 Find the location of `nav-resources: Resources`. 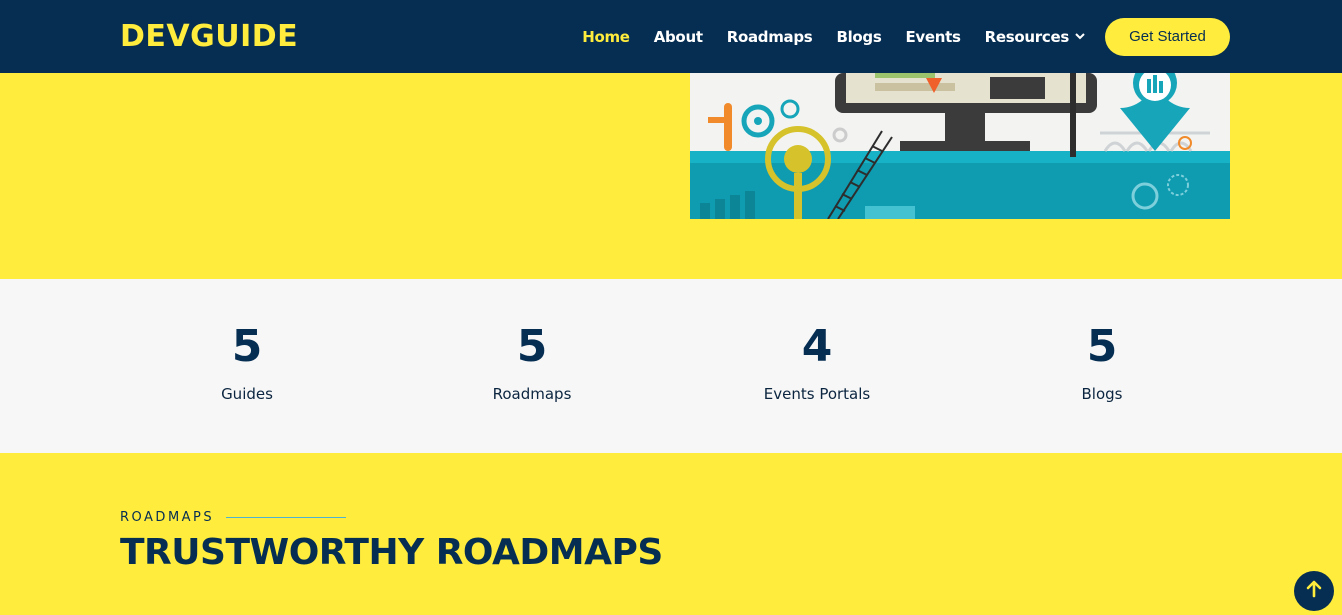

nav-resources: Resources is located at coordinates (1035, 37).